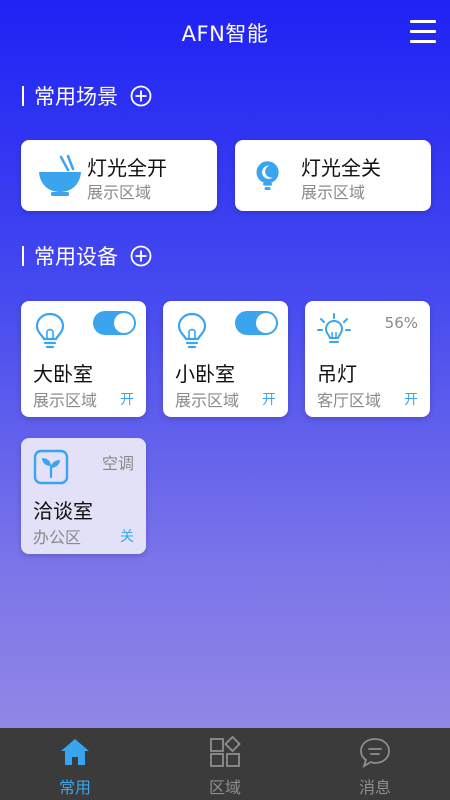 The height and width of the screenshot is (800, 450). What do you see at coordinates (141, 256) in the screenshot?
I see `add-device-icon` at bounding box center [141, 256].